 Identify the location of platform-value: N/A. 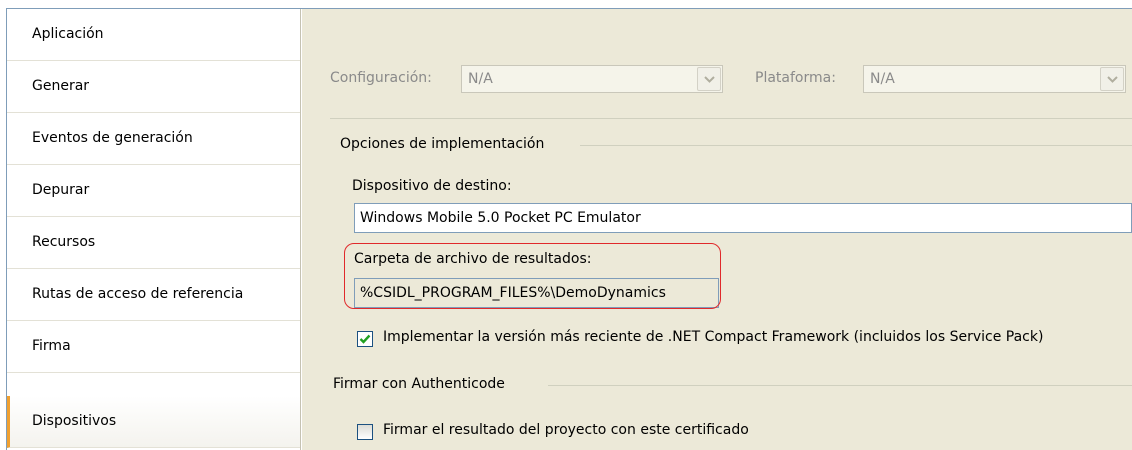
(882, 79).